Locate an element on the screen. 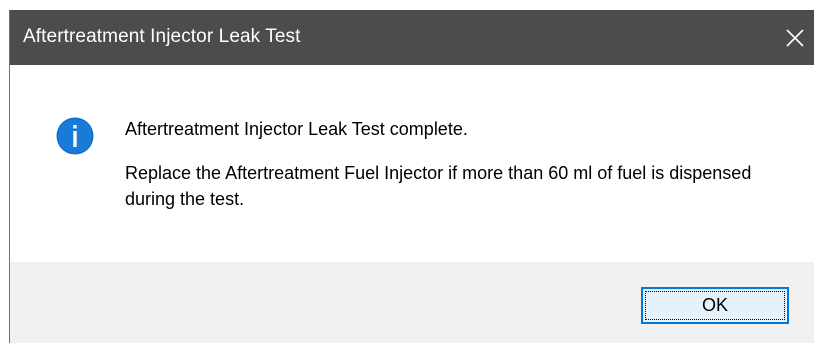 Image resolution: width=814 pixels, height=343 pixels. close-icon is located at coordinates (795, 37).